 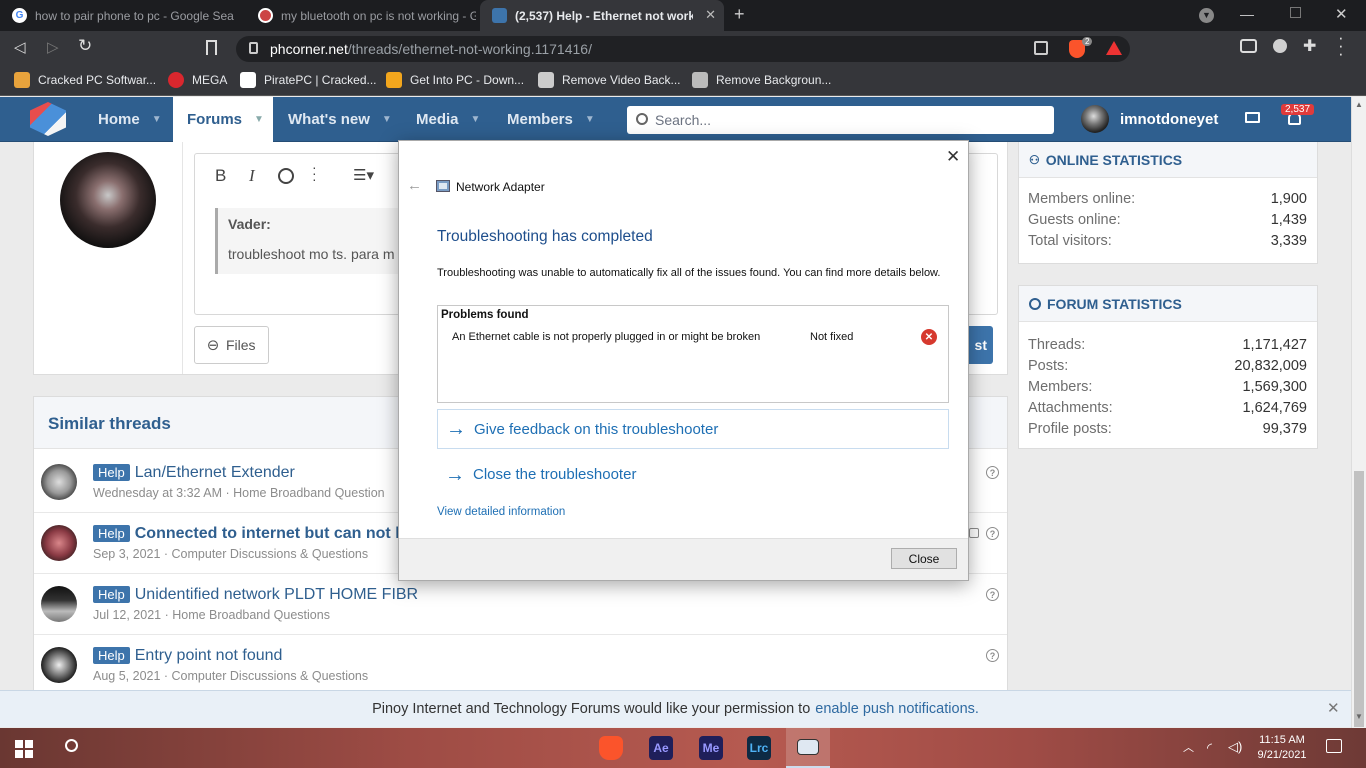 What do you see at coordinates (248, 80) in the screenshot?
I see `piratepc-icon` at bounding box center [248, 80].